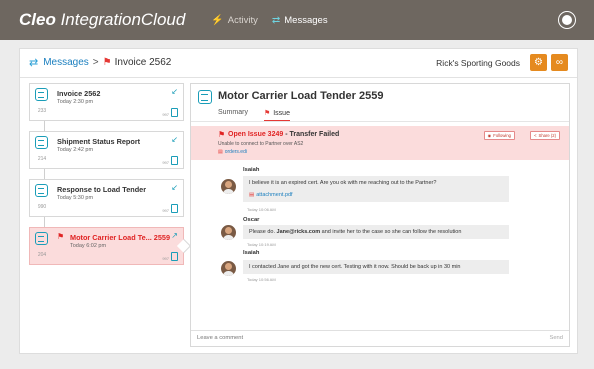 This screenshot has height=369, width=594. Describe the element at coordinates (42, 207) in the screenshot. I see `message-number: 990` at that location.